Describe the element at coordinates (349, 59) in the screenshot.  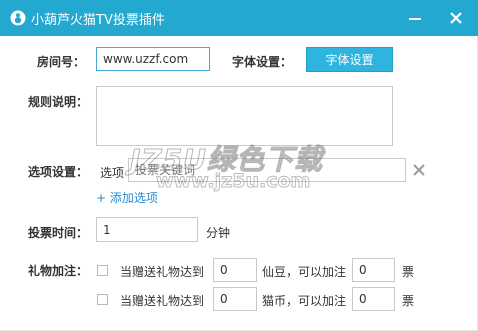
I see `font-settings-button: 字体设置` at that location.